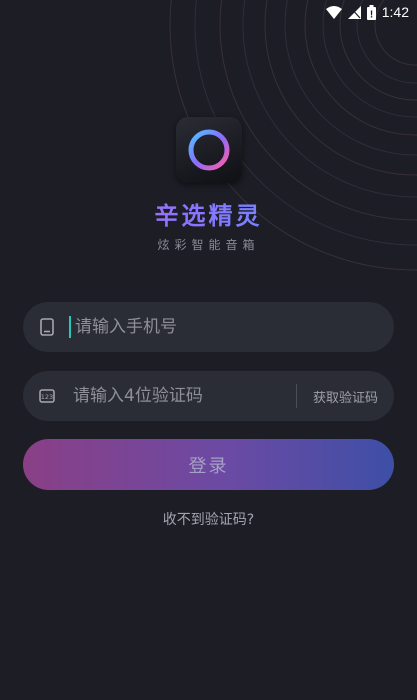  I want to click on app-title: 辛选精灵, so click(208, 213).